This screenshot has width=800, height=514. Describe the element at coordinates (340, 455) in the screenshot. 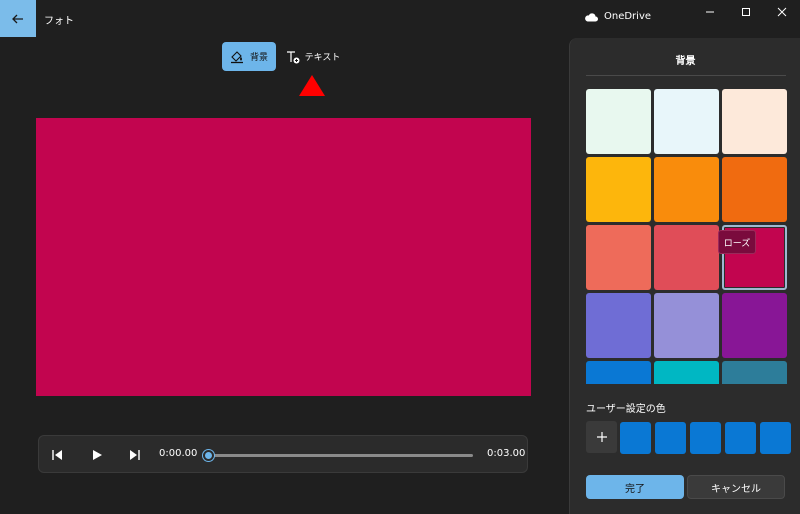

I see `seek-track` at that location.